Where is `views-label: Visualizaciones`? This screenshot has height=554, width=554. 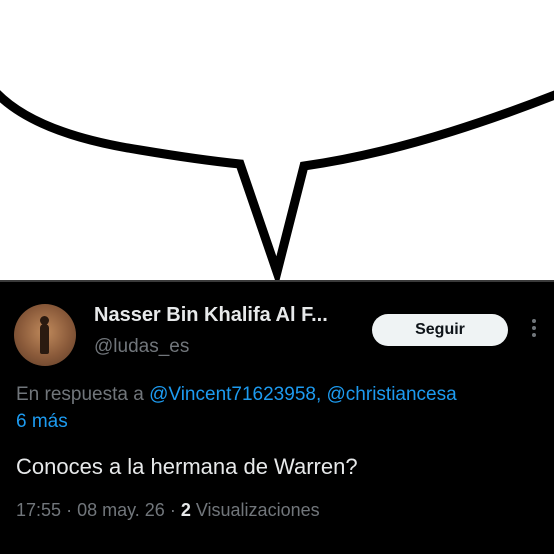
views-label: Visualizaciones is located at coordinates (258, 510).